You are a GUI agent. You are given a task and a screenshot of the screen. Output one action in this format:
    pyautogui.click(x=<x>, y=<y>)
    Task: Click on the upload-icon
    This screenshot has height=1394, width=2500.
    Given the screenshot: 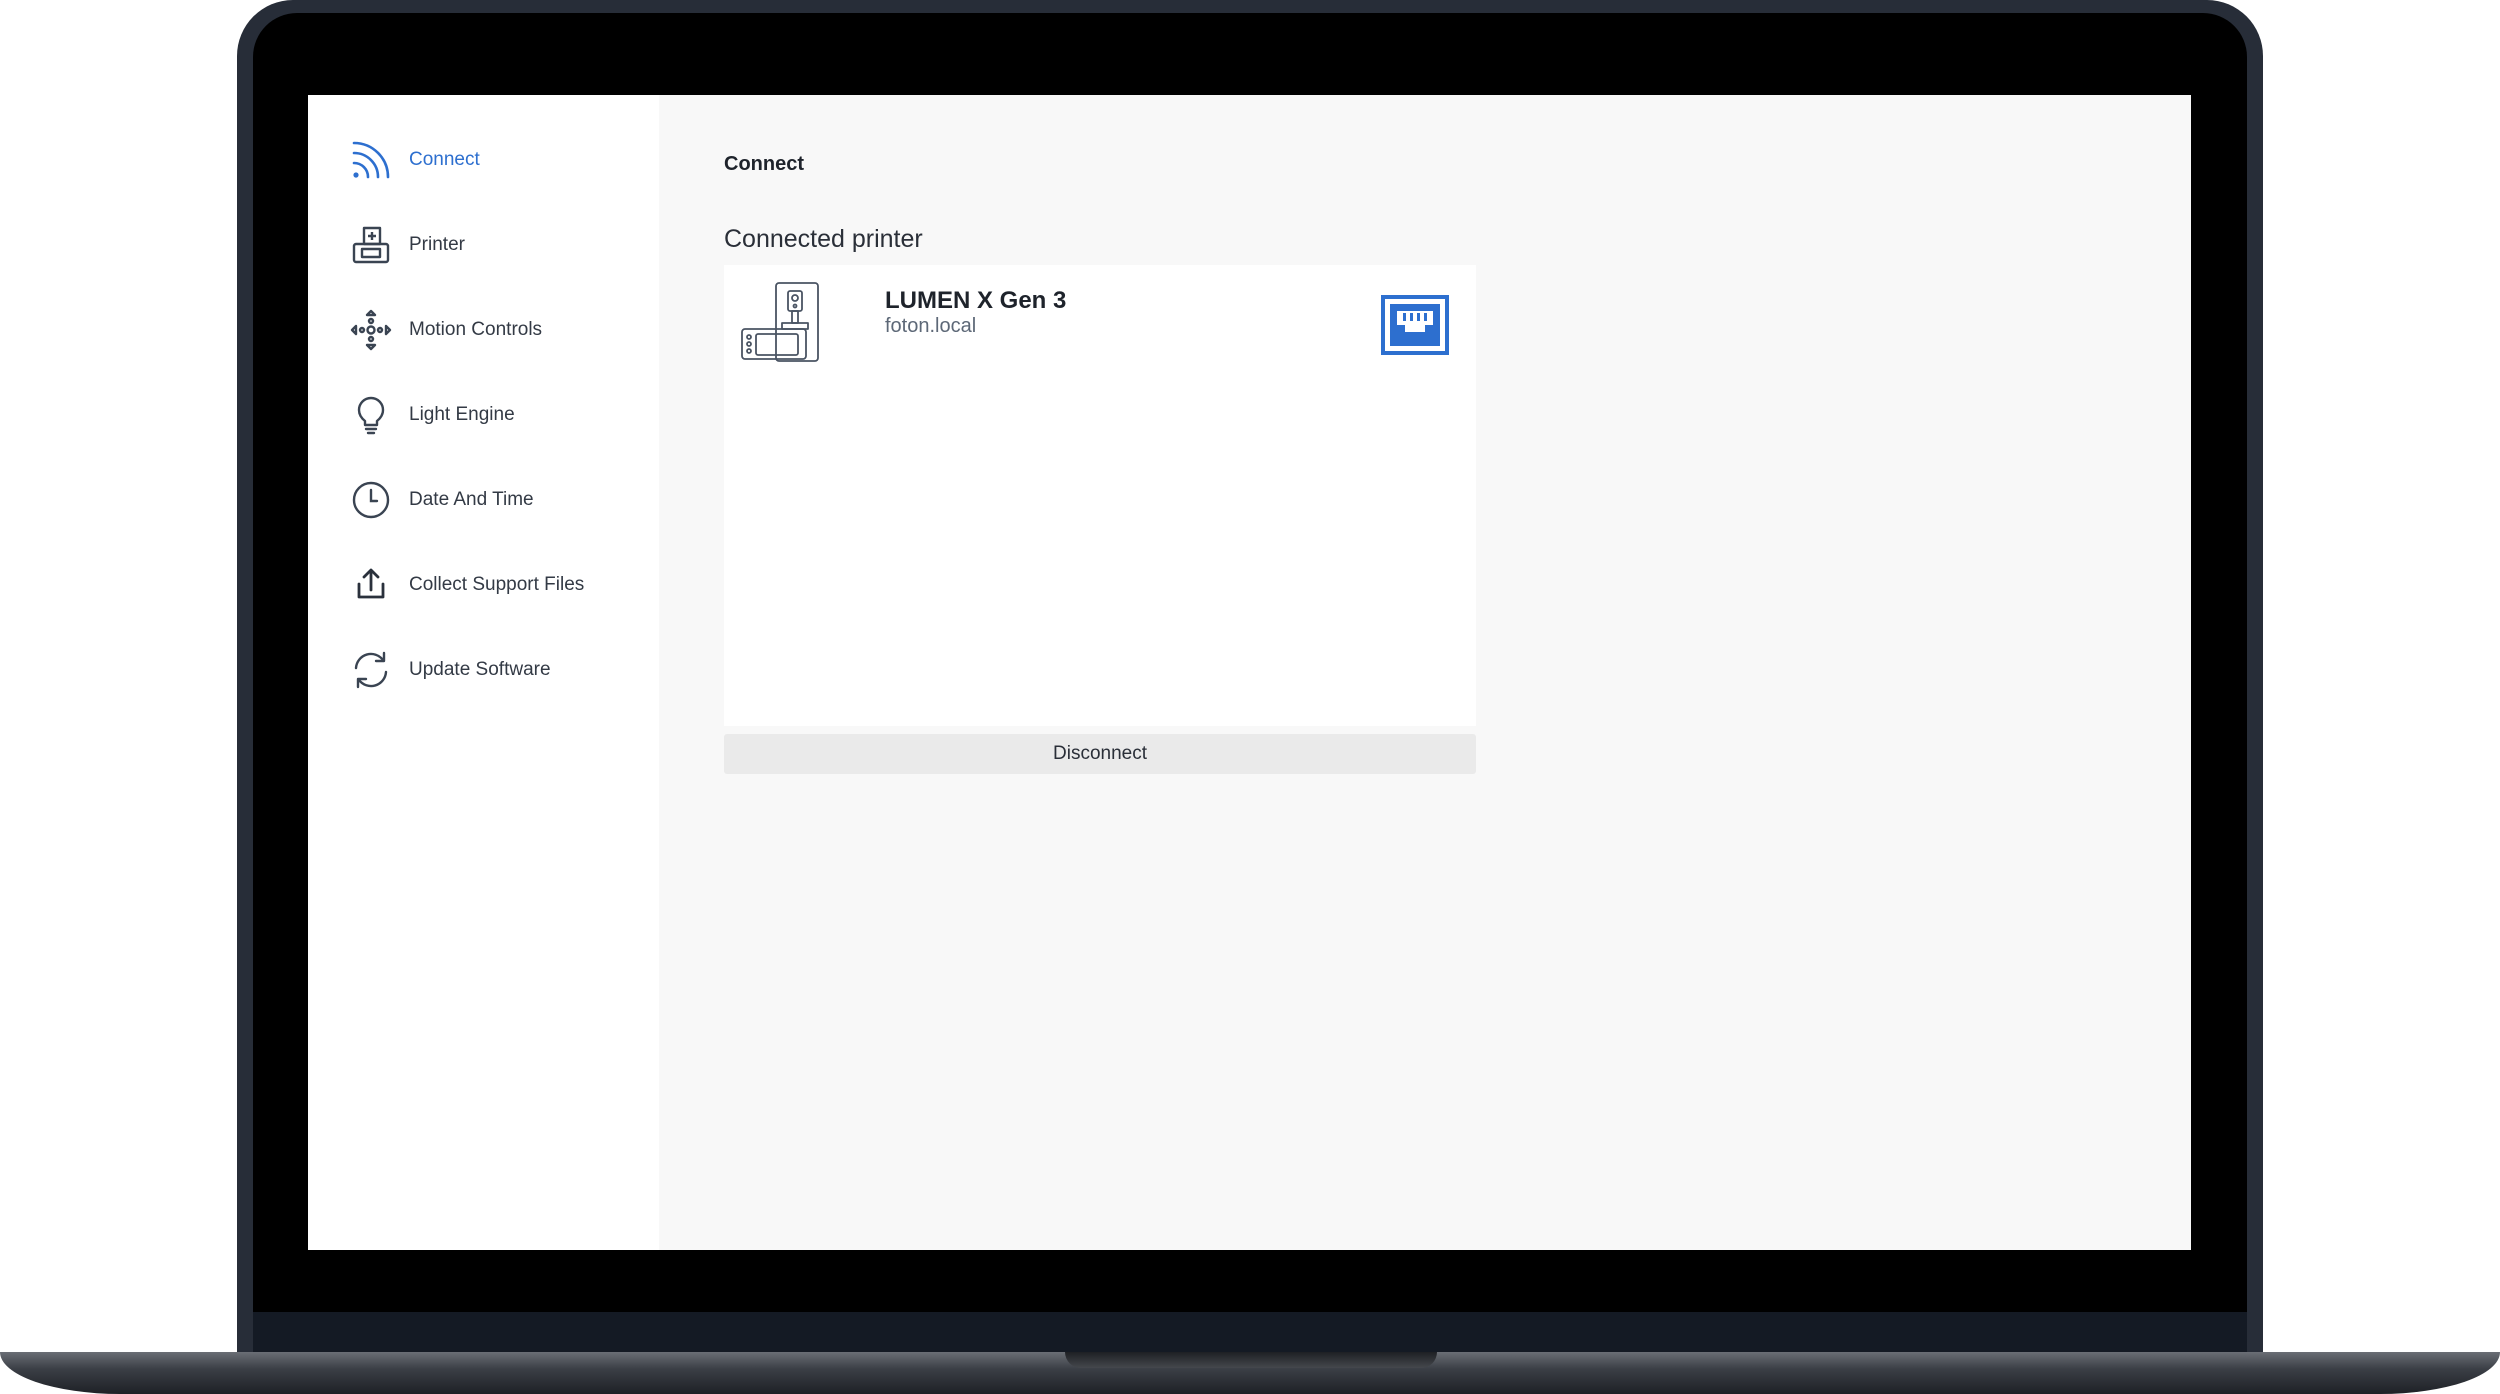 What is the action you would take?
    pyautogui.click(x=371, y=585)
    